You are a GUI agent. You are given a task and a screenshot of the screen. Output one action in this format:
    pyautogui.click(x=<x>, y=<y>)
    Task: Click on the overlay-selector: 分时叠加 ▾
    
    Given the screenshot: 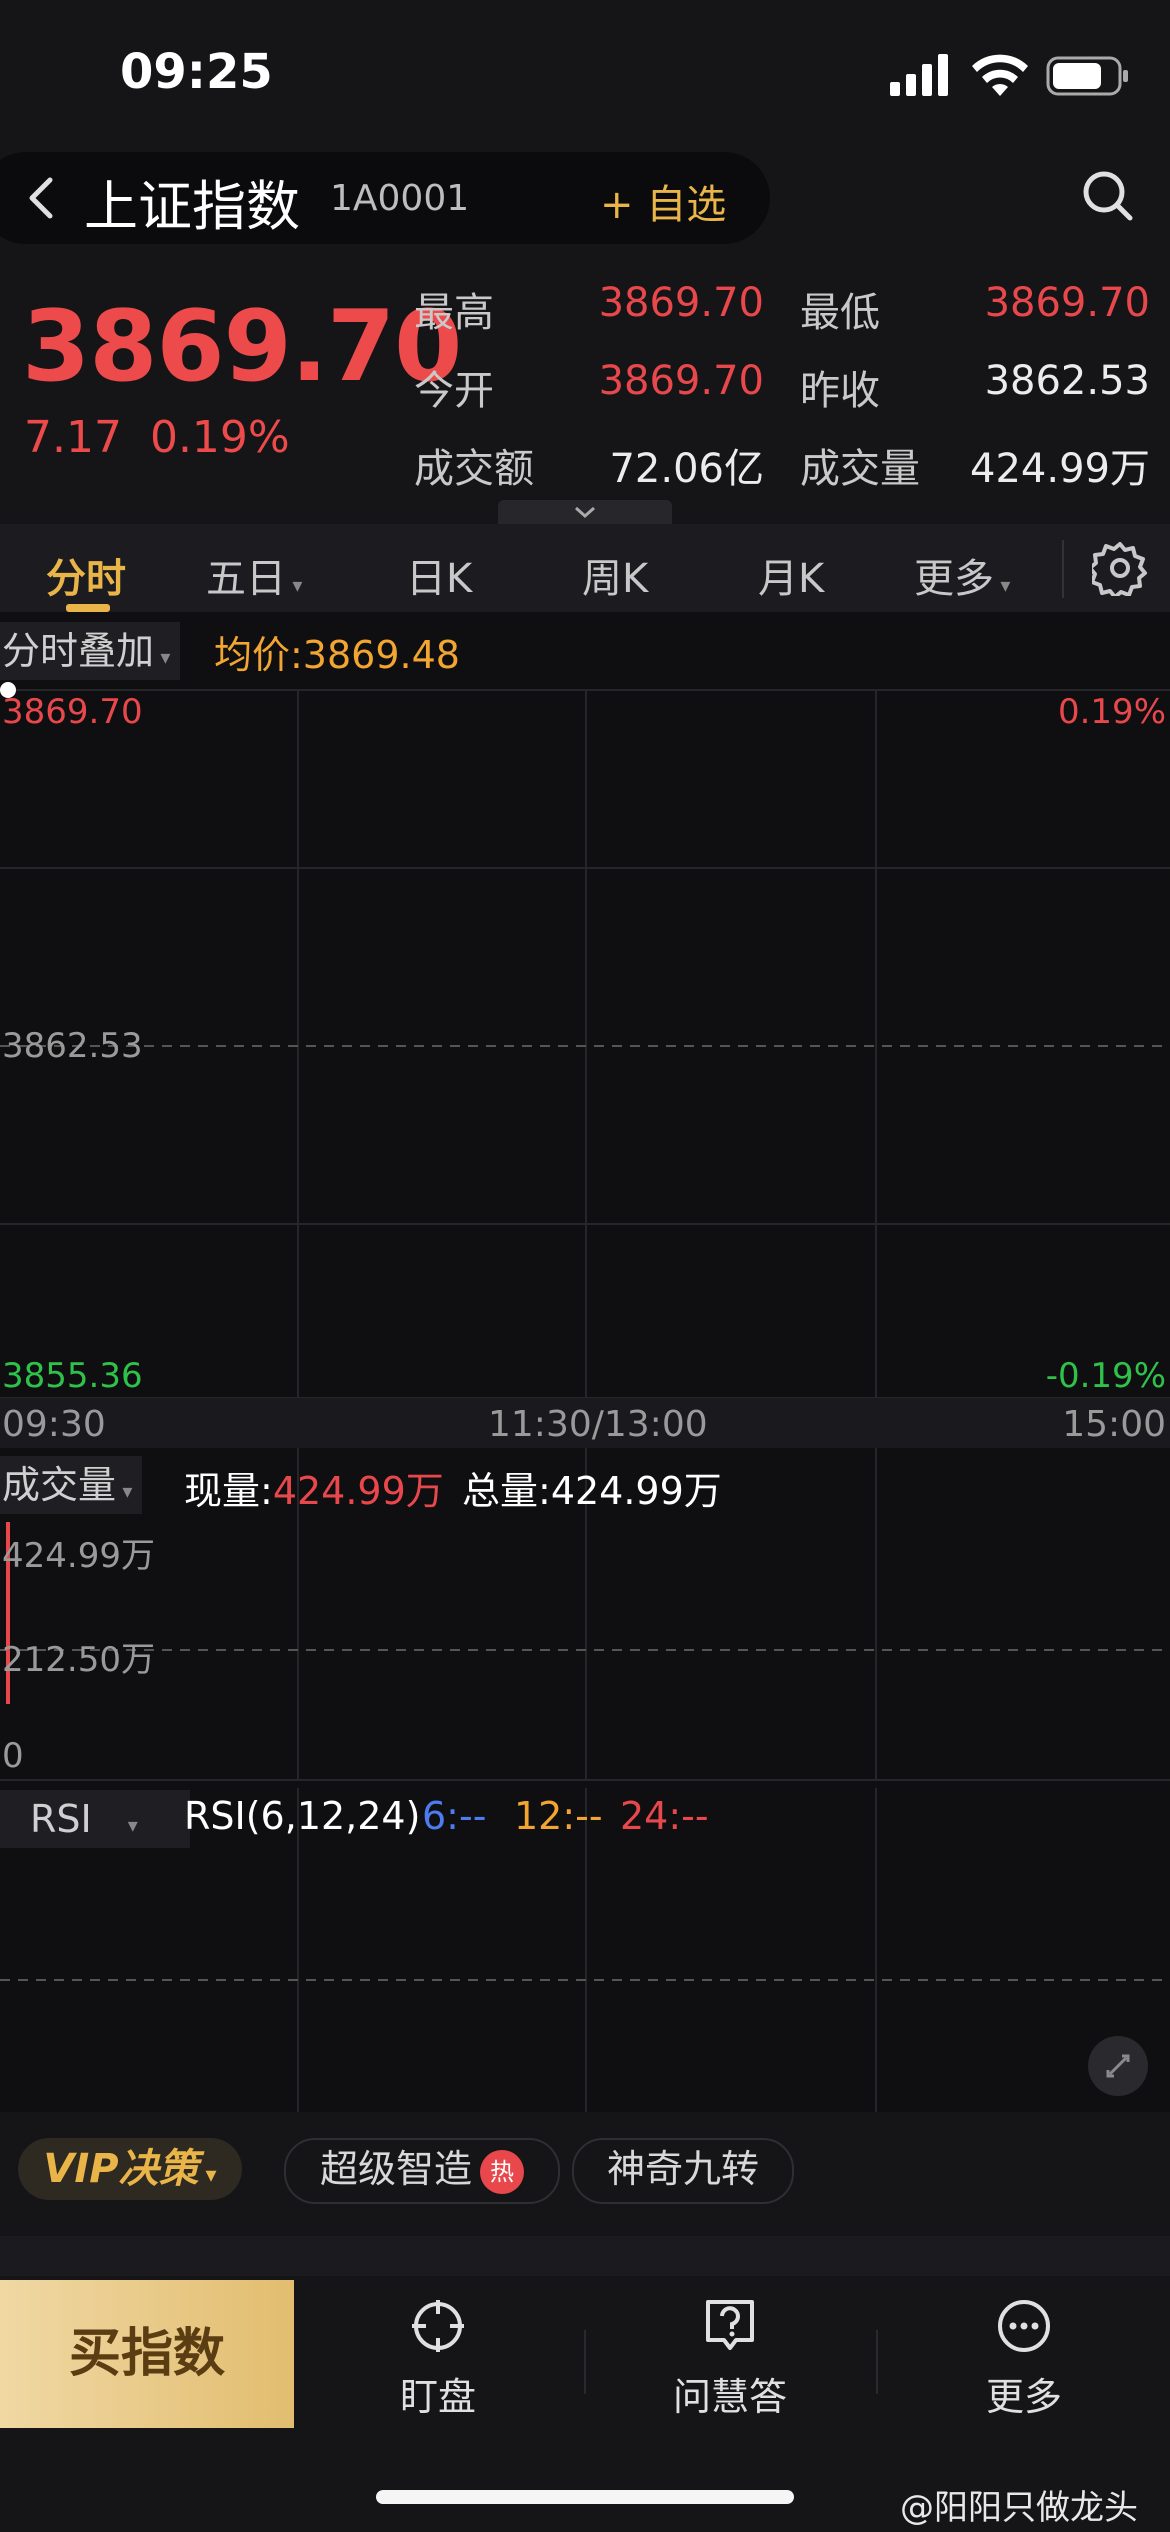 What is the action you would take?
    pyautogui.click(x=90, y=651)
    